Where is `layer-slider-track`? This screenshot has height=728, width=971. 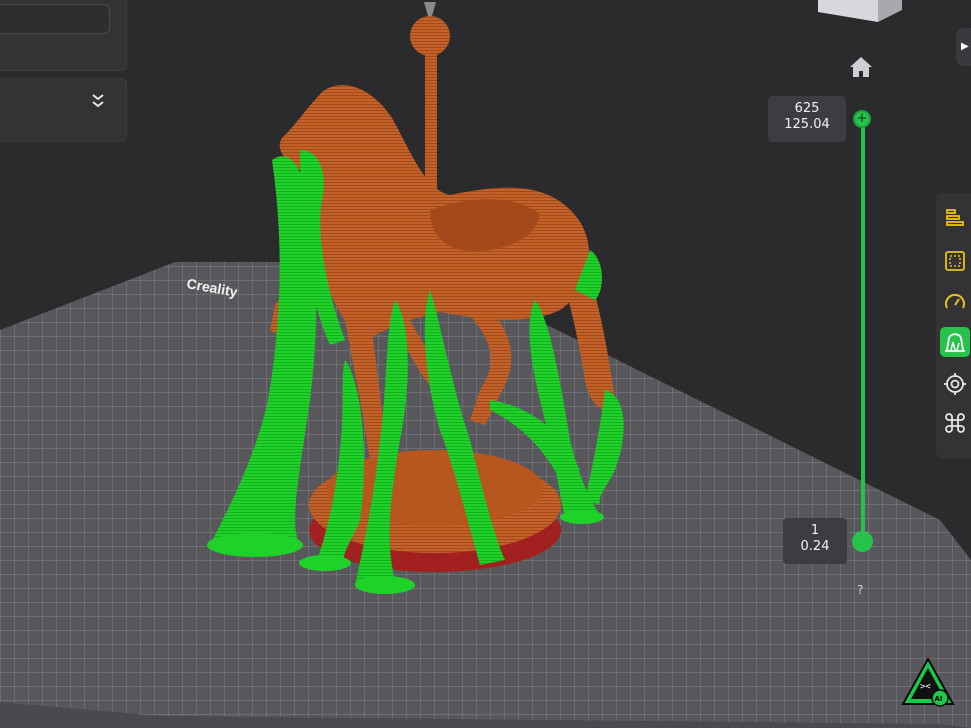
layer-slider-track is located at coordinates (863, 330).